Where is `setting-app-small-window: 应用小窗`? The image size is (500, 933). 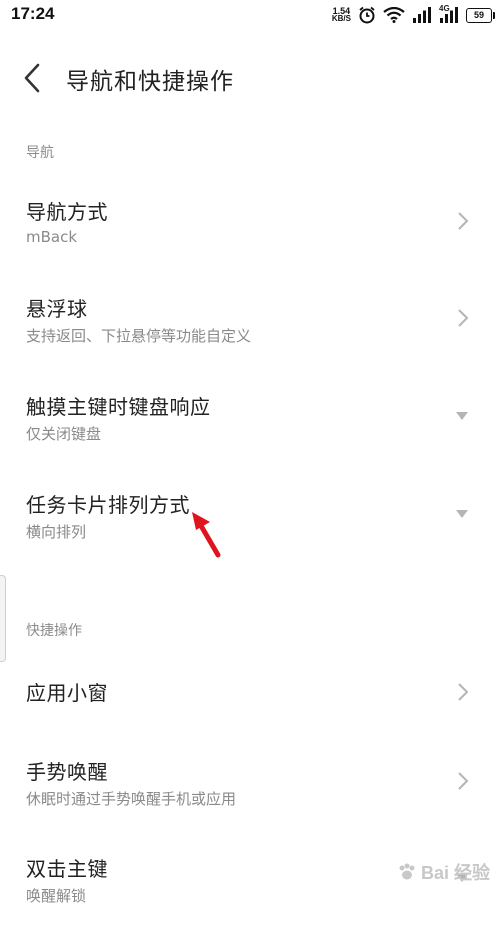 setting-app-small-window: 应用小窗 is located at coordinates (250, 717).